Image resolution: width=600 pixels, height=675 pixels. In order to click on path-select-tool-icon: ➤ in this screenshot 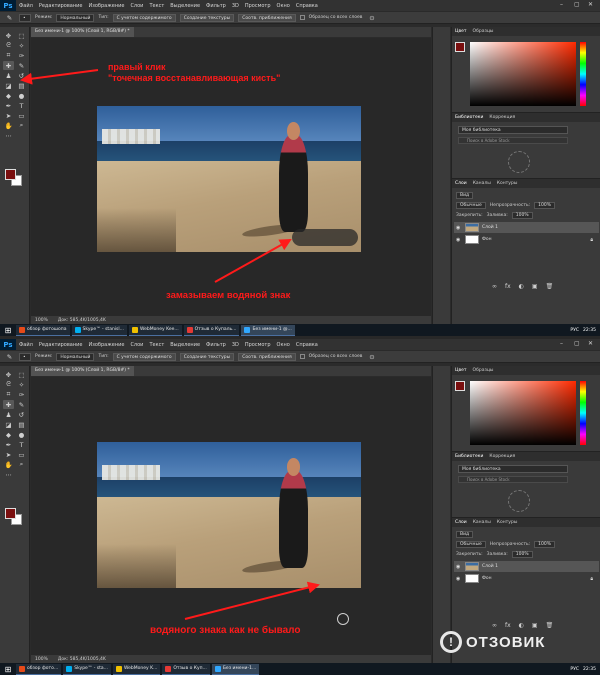, I will do `click(8, 454)`.